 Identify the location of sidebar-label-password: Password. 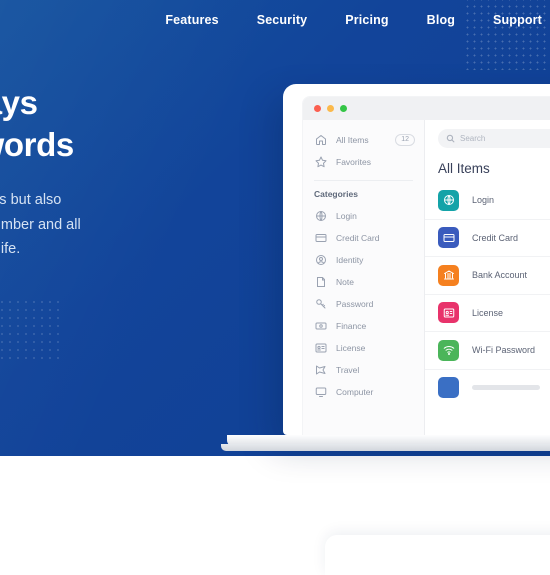
(355, 304).